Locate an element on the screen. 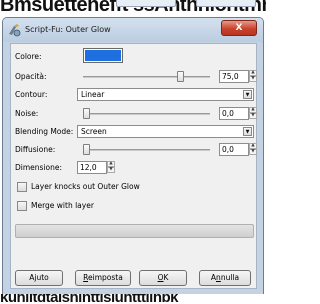  close-button: X is located at coordinates (239, 28).